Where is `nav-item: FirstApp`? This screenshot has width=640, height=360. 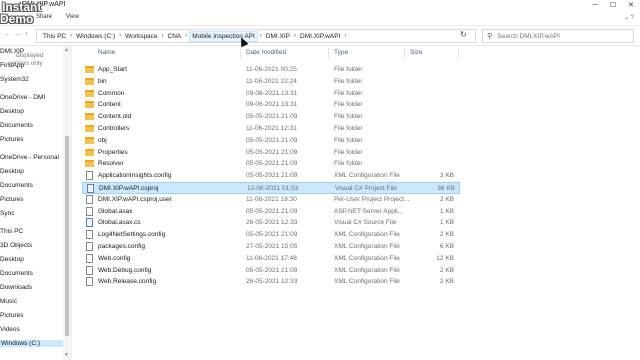
nav-item: FirstApp is located at coordinates (12, 65).